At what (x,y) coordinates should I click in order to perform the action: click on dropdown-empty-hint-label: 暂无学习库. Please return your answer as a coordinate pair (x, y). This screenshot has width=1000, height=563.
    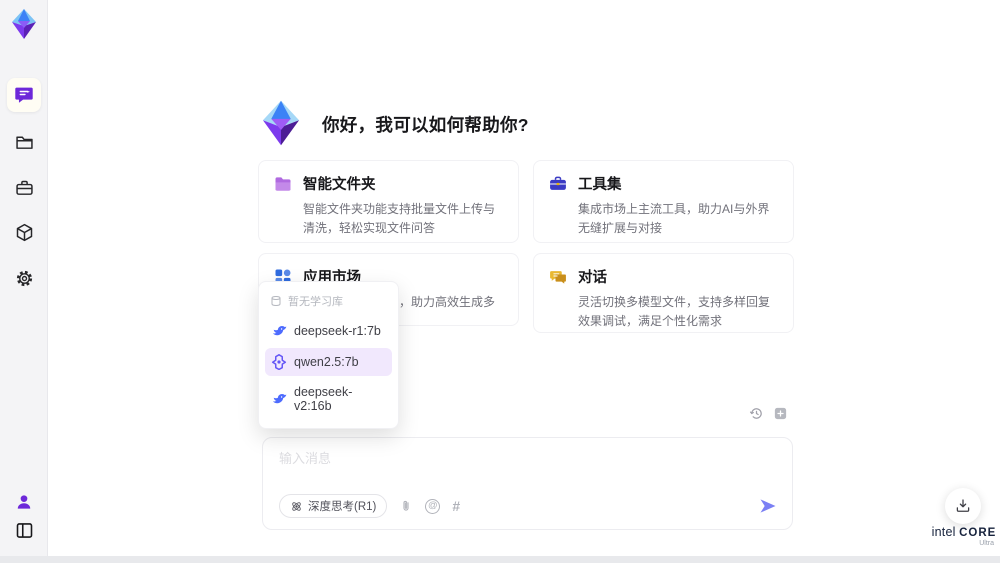
    Looking at the image, I should click on (315, 302).